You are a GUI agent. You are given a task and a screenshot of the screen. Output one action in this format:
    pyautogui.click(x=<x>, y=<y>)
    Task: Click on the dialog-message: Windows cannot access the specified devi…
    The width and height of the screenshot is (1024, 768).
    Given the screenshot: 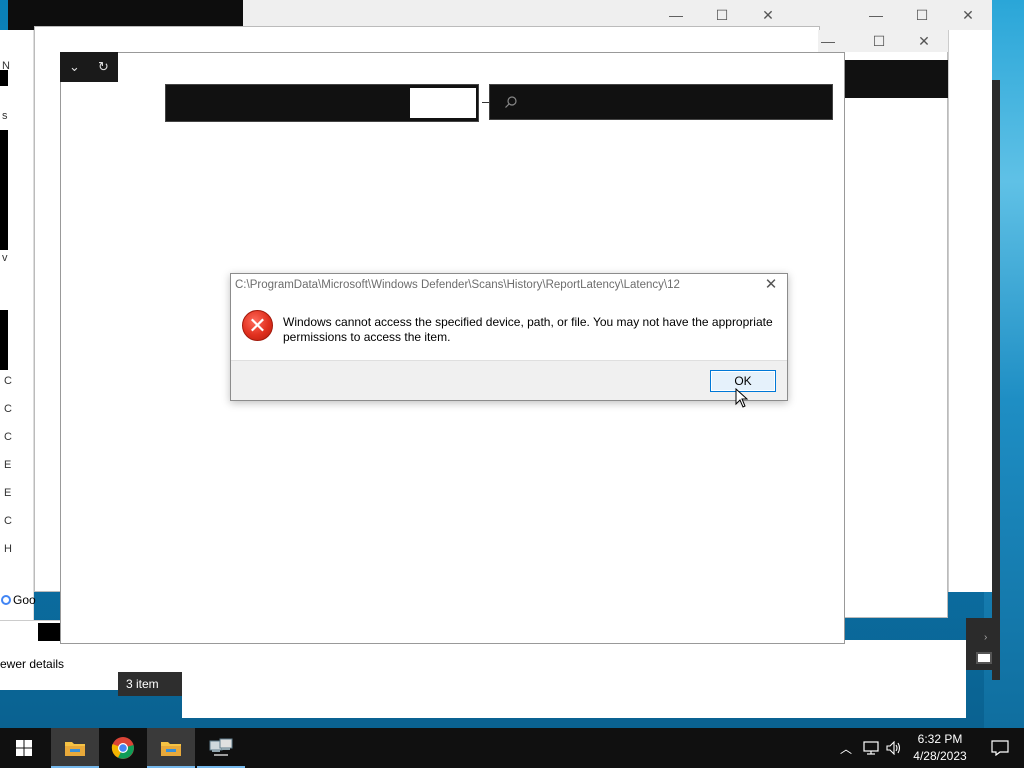 What is the action you would take?
    pyautogui.click(x=528, y=329)
    